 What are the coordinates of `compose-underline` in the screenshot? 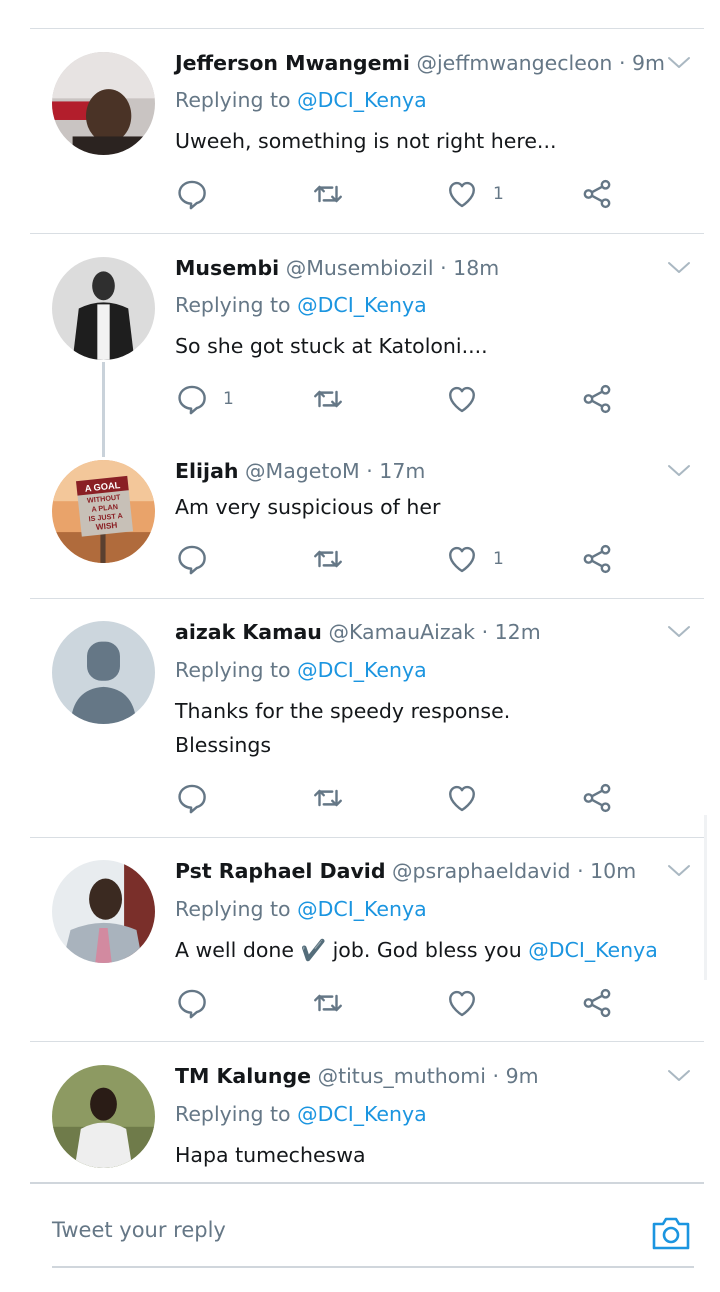 It's located at (373, 1267).